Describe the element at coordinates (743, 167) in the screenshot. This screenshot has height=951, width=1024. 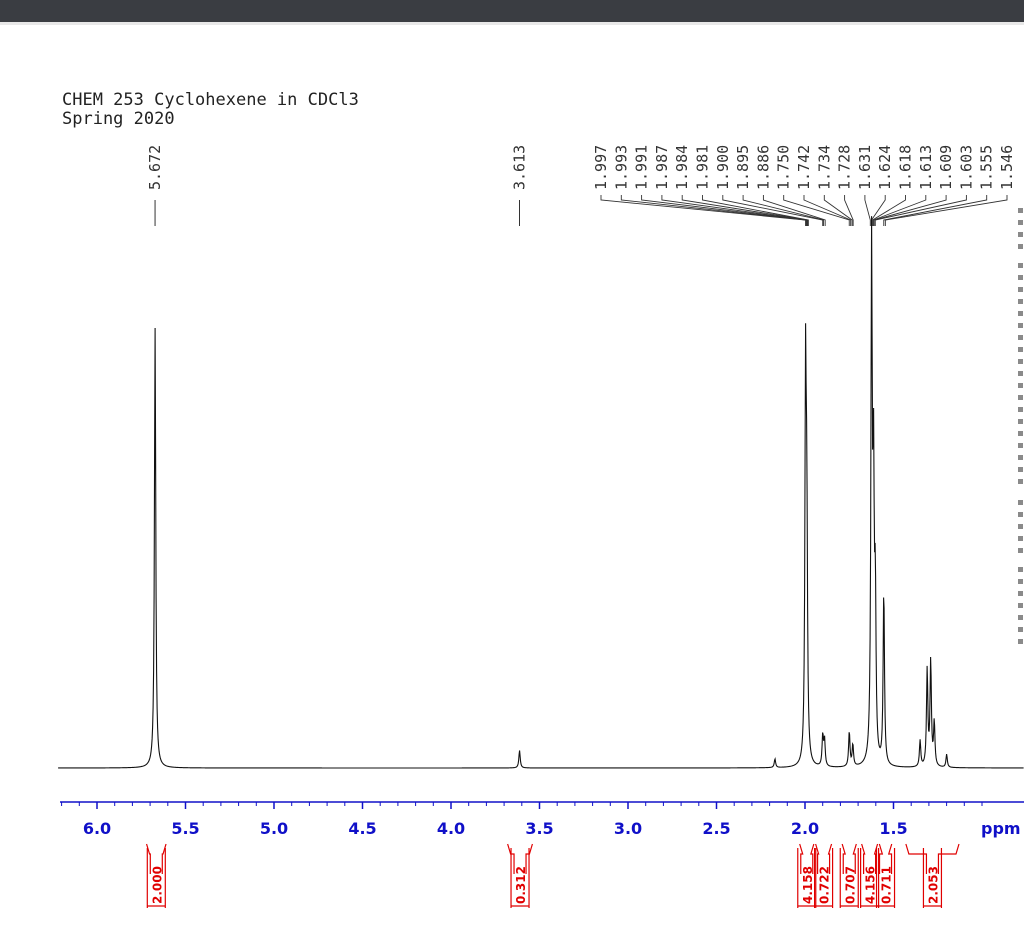
I see `peak-label: 1.895` at that location.